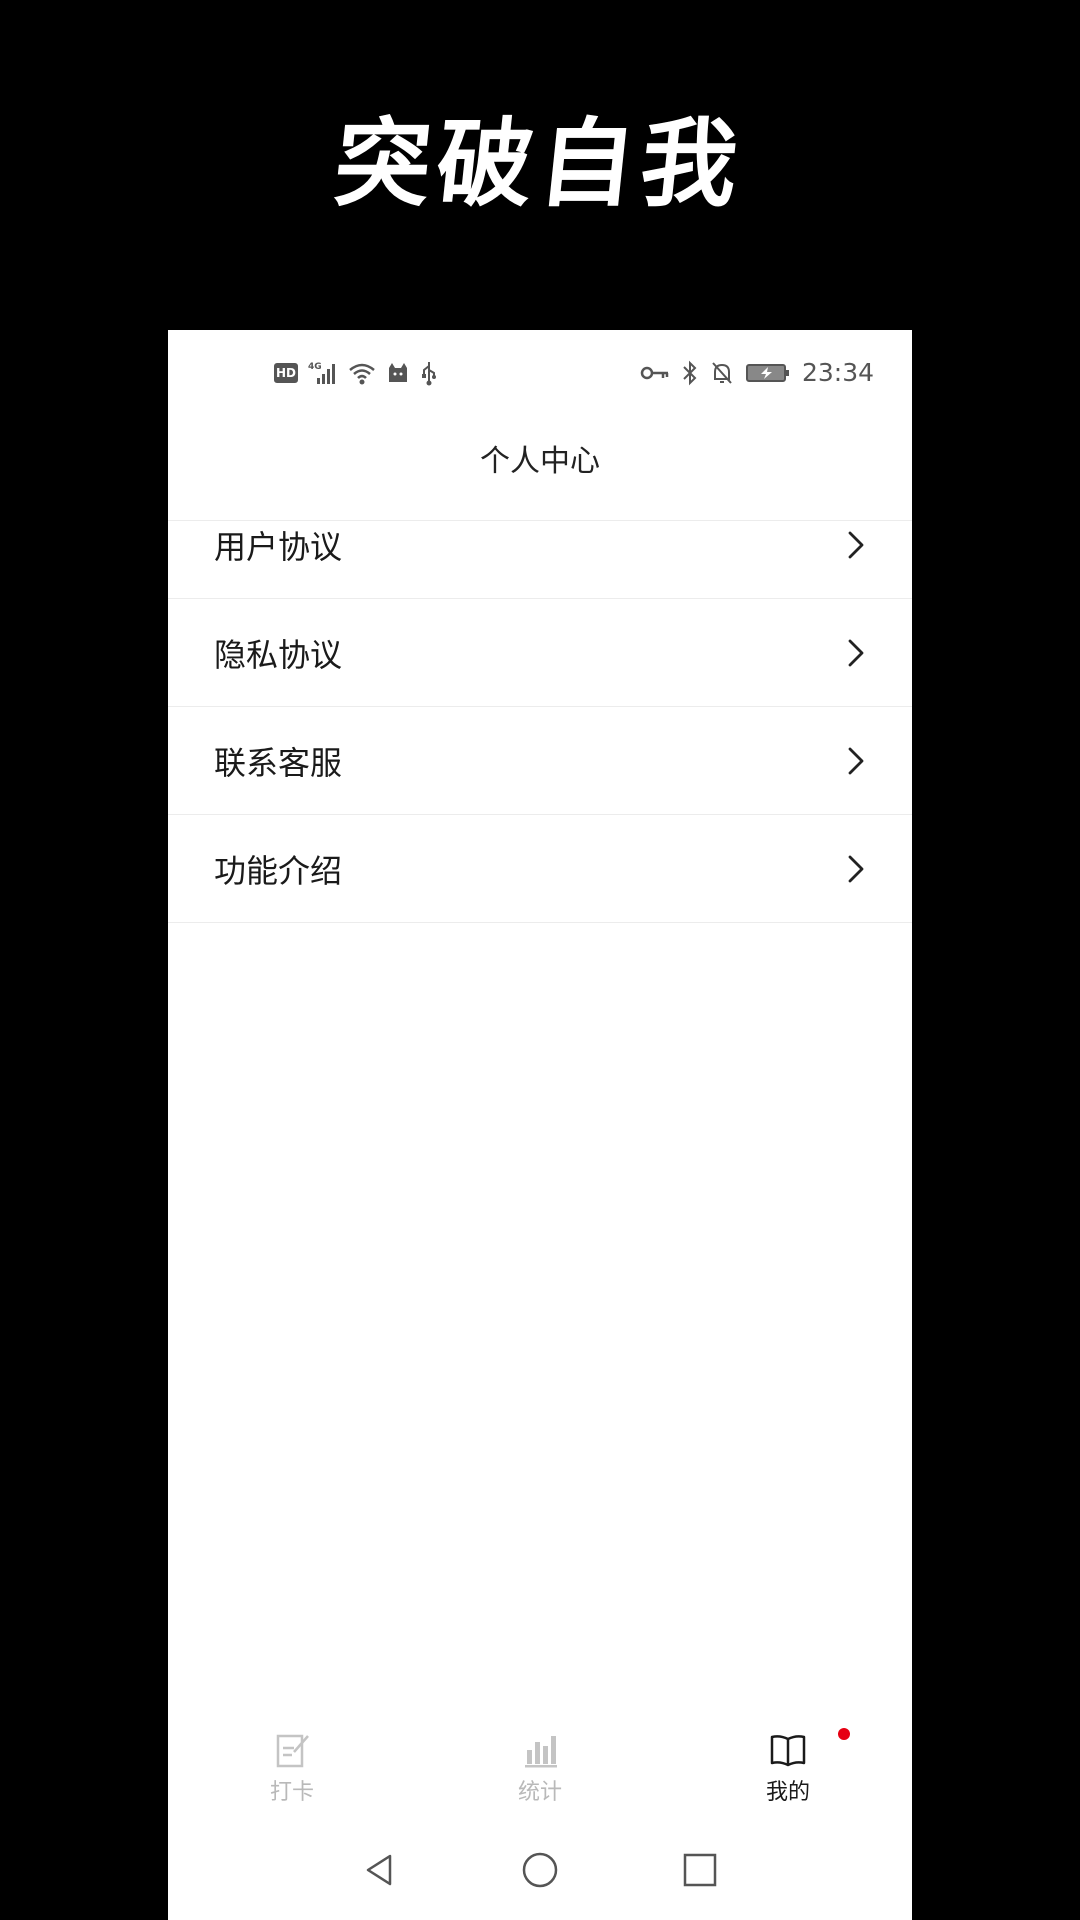  Describe the element at coordinates (837, 372) in the screenshot. I see `status-time: 23:34` at that location.